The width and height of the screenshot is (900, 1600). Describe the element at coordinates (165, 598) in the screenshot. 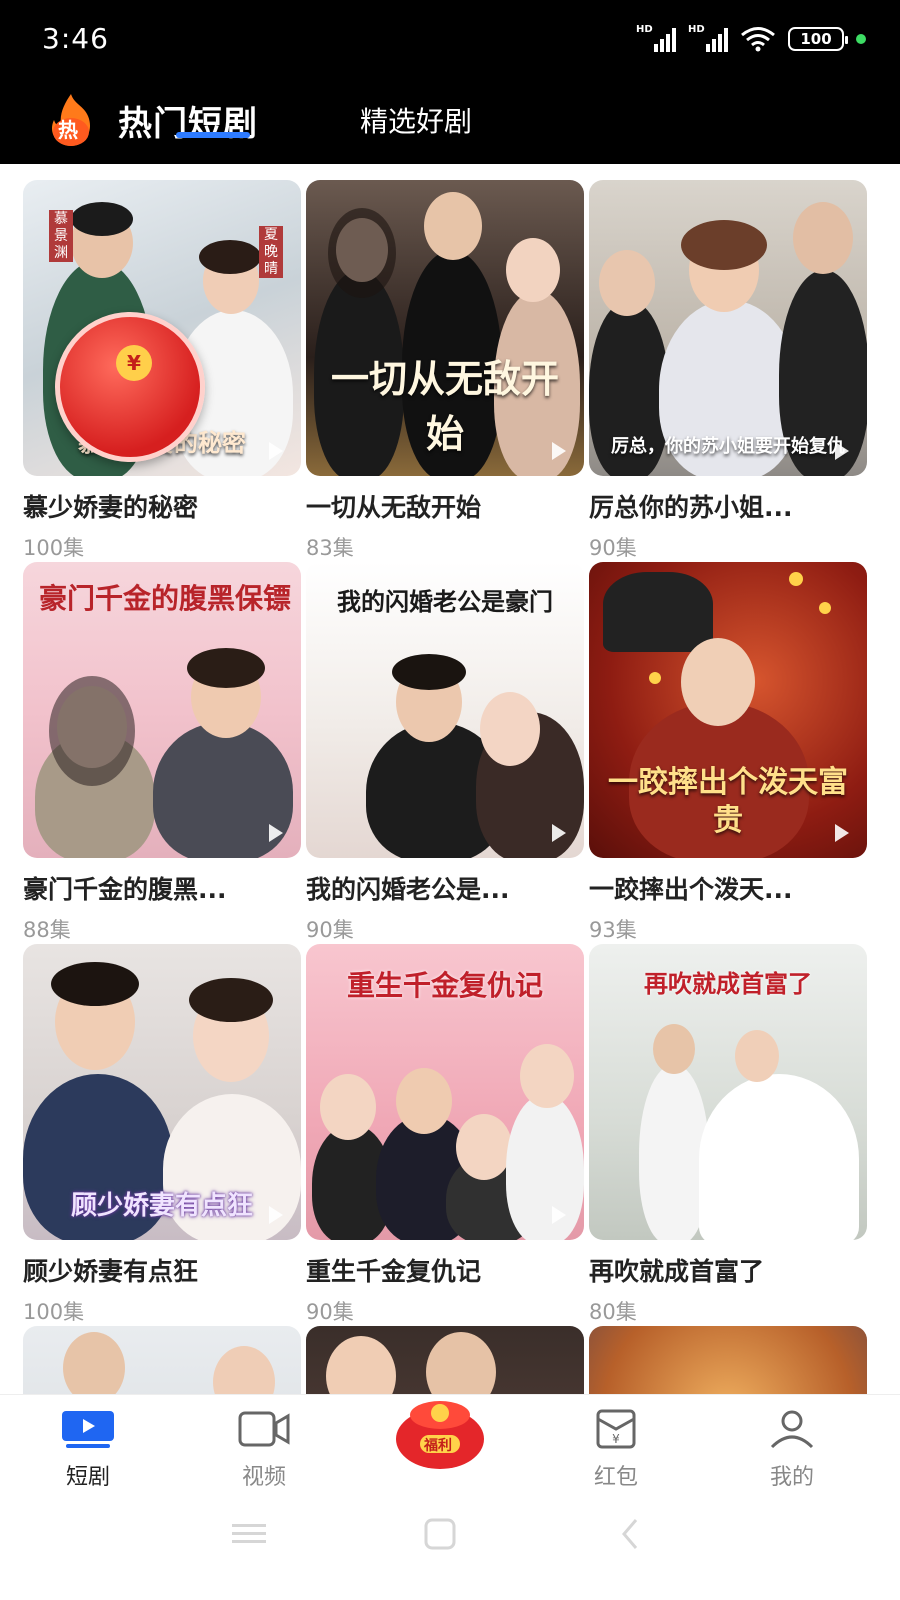

I see `poster-title: 豪门千金的腹黑保镖` at that location.